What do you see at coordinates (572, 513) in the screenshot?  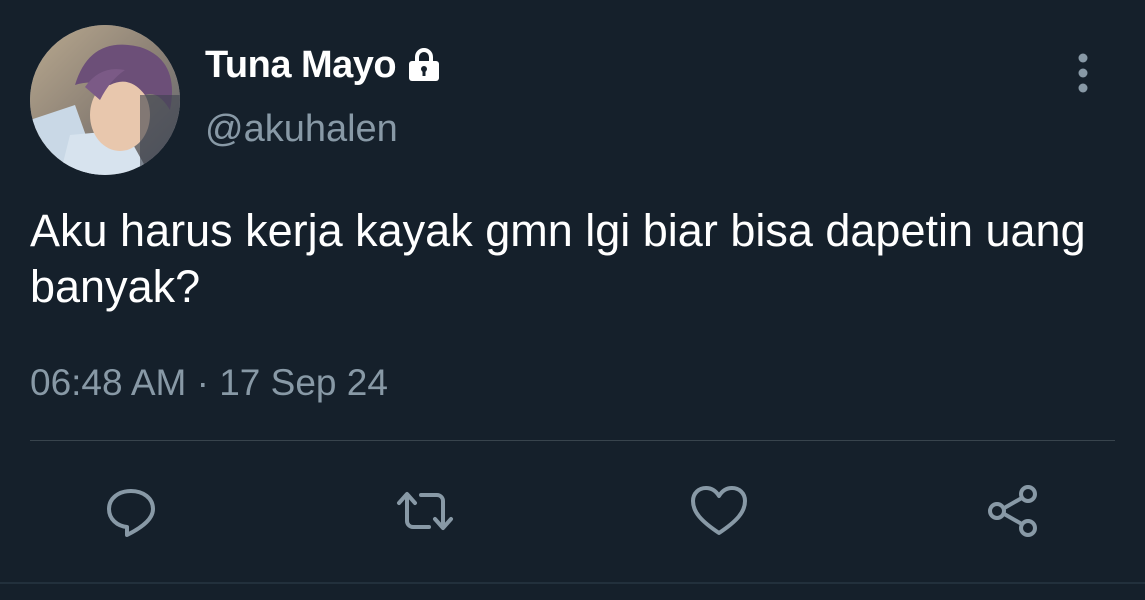 I see `action-bar` at bounding box center [572, 513].